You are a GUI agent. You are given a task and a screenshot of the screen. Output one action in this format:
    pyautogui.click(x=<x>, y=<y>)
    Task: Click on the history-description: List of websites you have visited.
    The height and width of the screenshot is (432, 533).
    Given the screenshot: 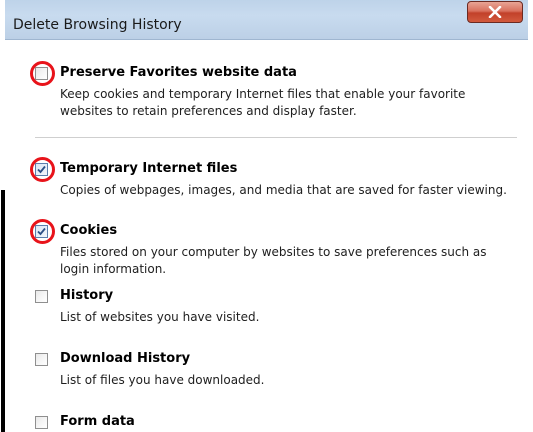 What is the action you would take?
    pyautogui.click(x=160, y=317)
    